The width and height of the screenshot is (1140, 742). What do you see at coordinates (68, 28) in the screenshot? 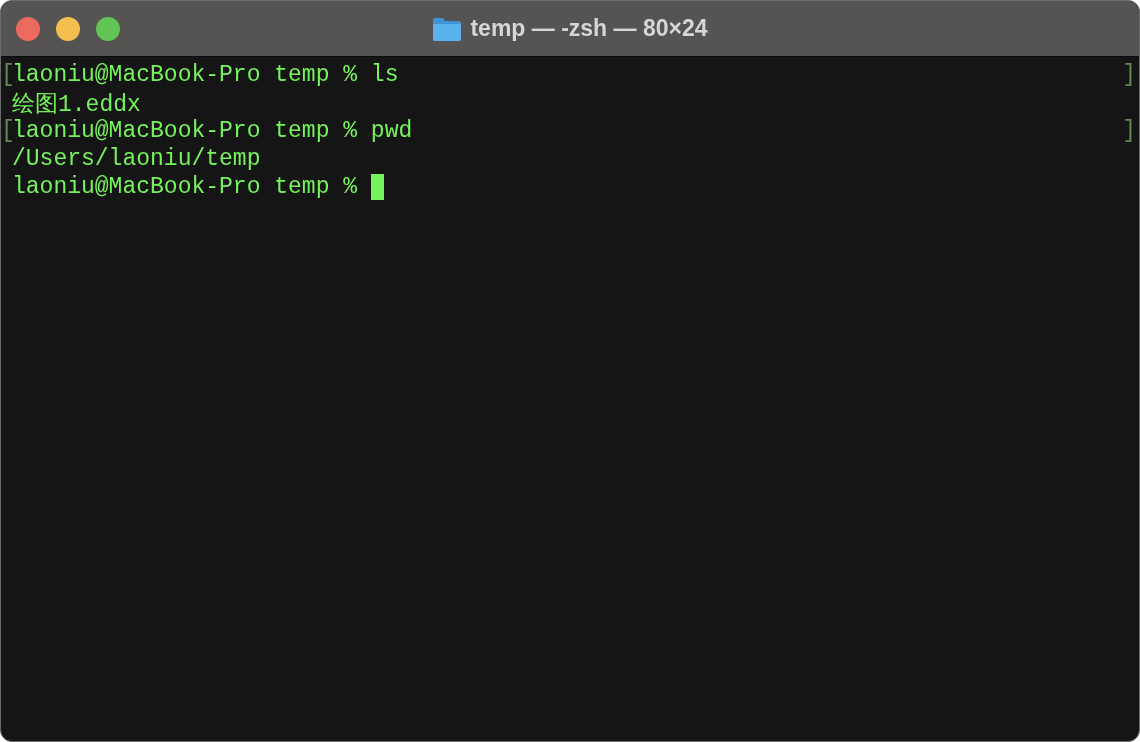
I see `minimize-button` at bounding box center [68, 28].